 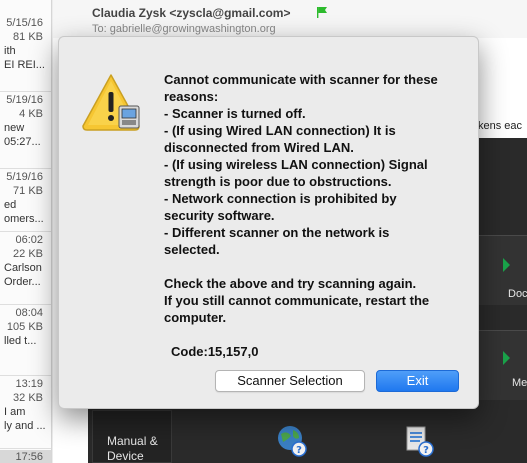 What do you see at coordinates (31, 114) in the screenshot?
I see `message-size: 4 KB` at bounding box center [31, 114].